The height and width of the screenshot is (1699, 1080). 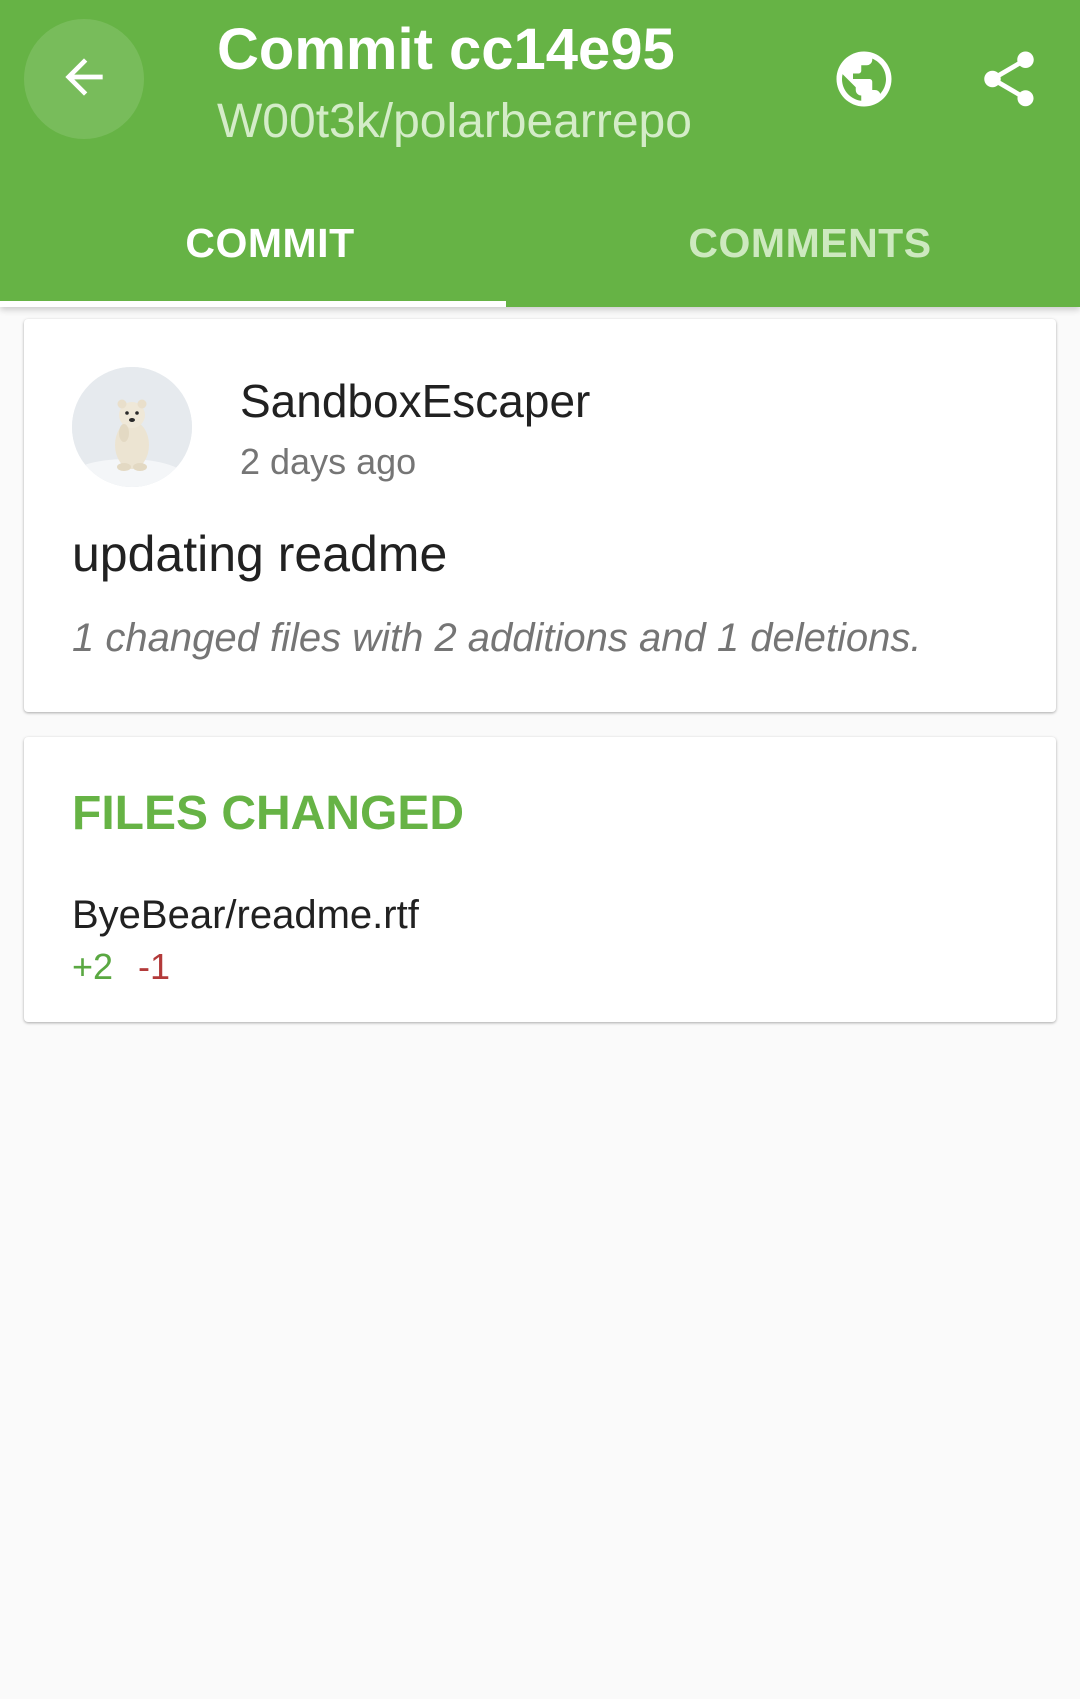 What do you see at coordinates (446, 49) in the screenshot?
I see `page-title: Commit cc14e95` at bounding box center [446, 49].